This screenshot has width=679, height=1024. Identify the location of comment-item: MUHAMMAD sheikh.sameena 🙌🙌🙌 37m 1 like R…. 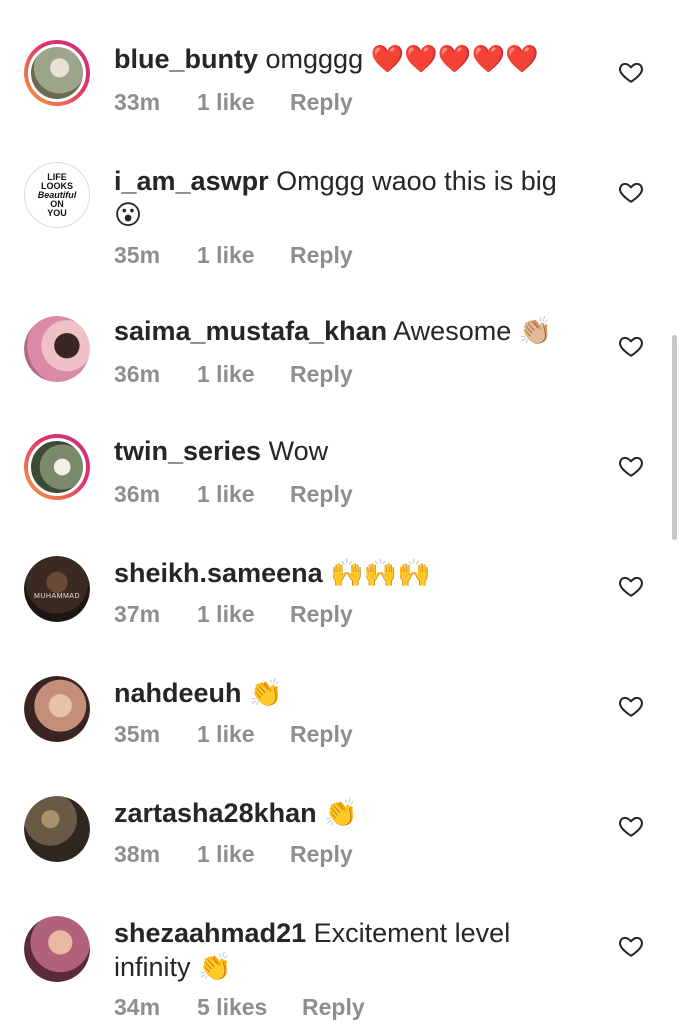
(339, 604).